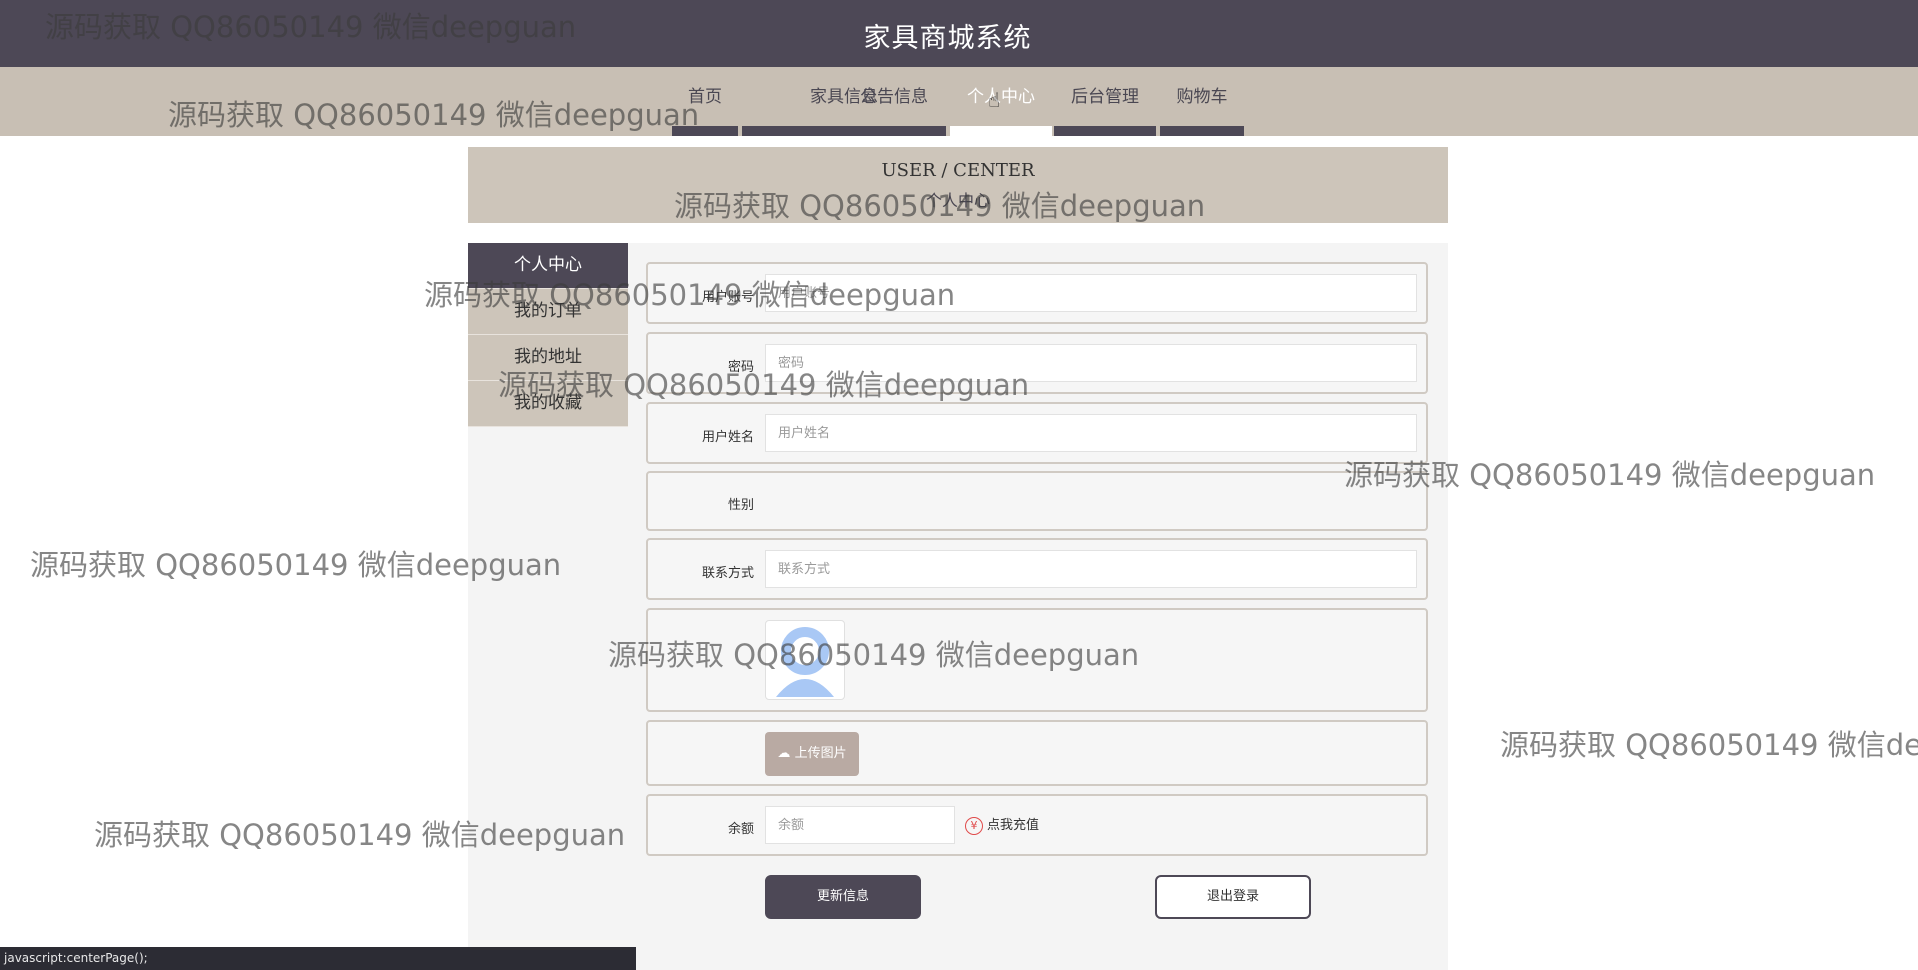 The width and height of the screenshot is (1918, 970). I want to click on nav-item-home: 首页, so click(705, 101).